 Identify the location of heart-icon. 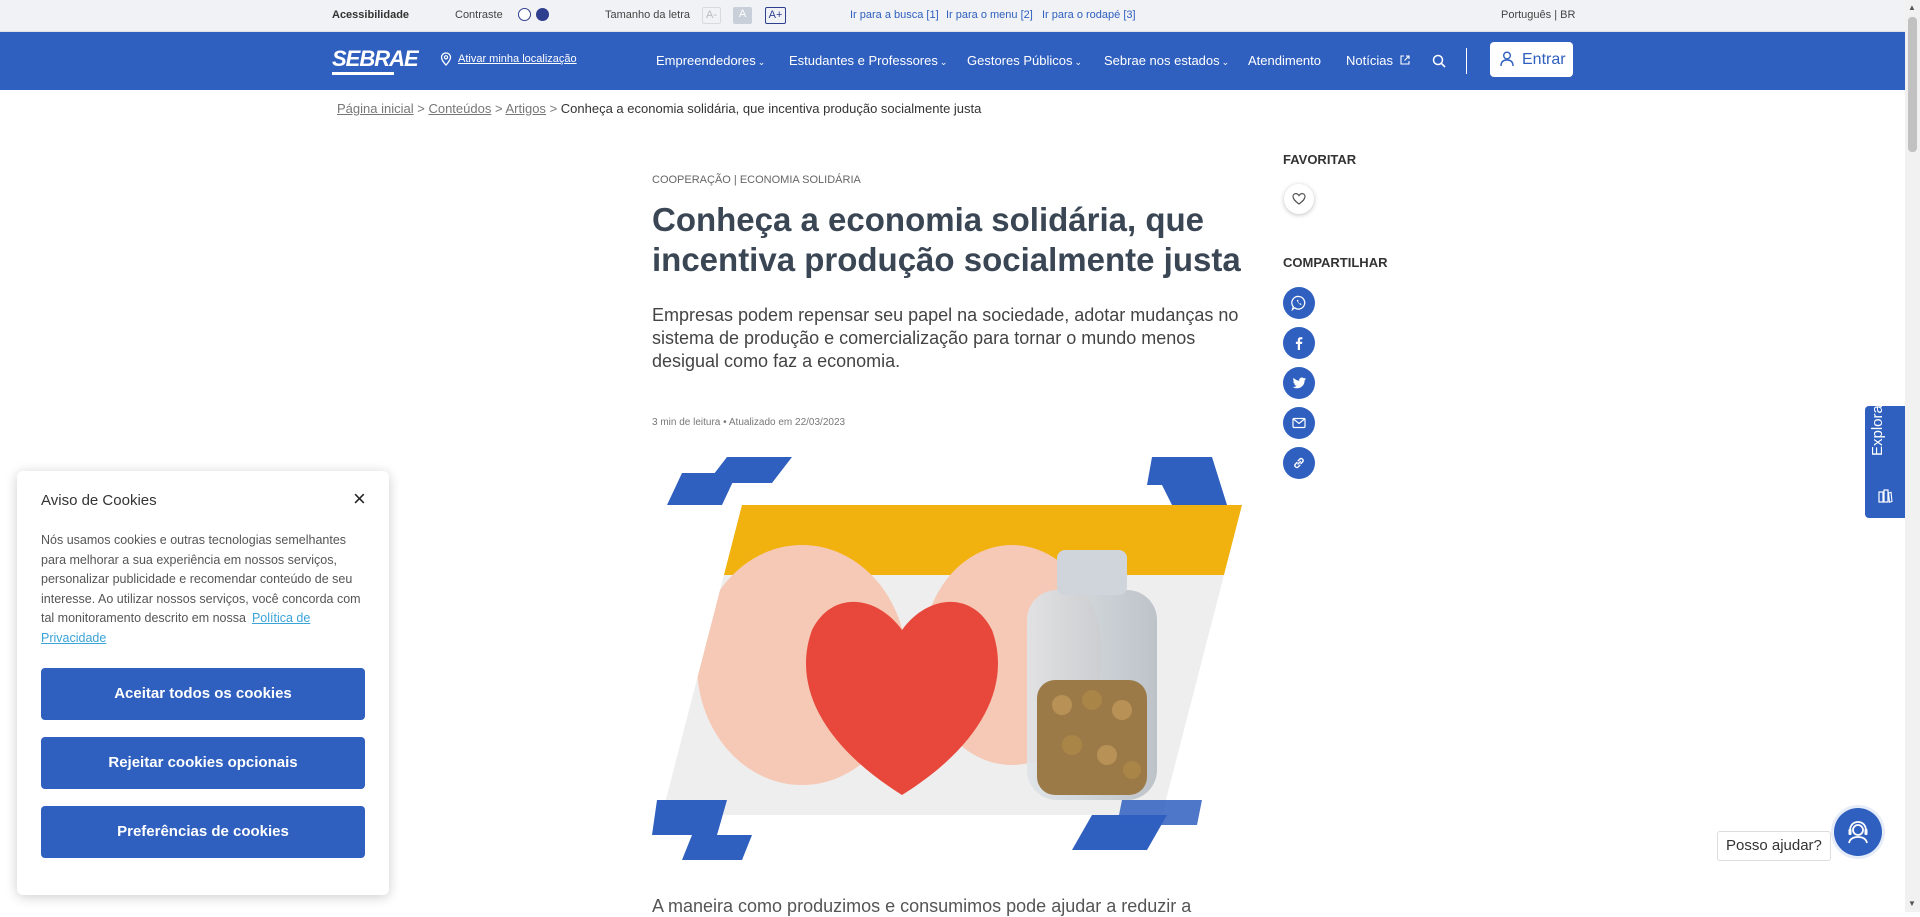
(1299, 198).